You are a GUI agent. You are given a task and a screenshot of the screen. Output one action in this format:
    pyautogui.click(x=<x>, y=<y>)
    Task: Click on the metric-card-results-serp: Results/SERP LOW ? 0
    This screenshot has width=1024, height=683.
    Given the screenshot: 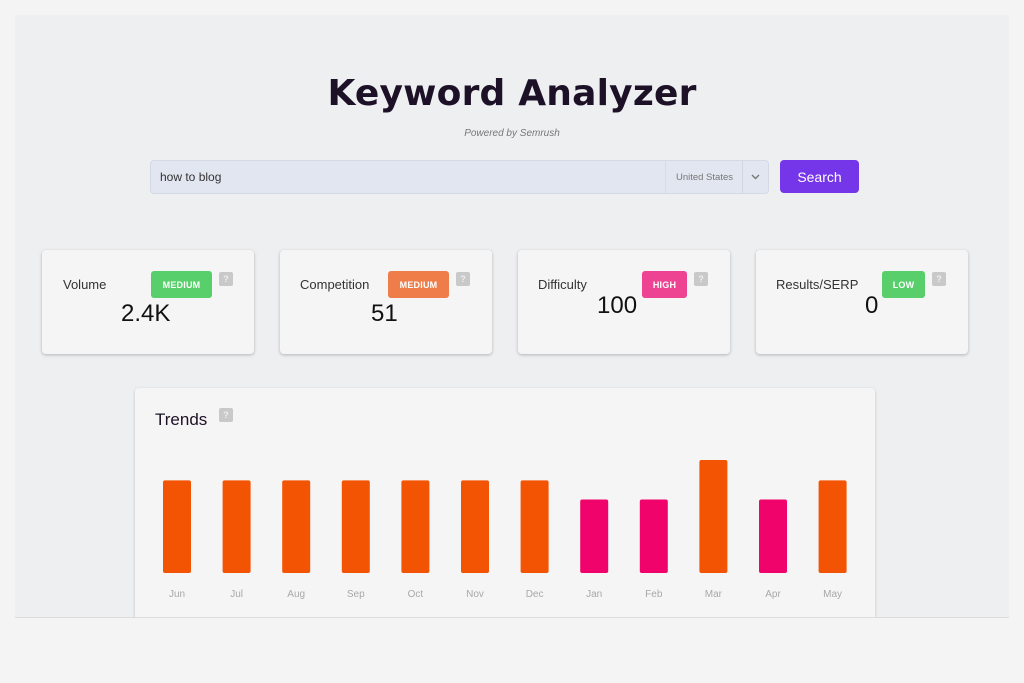 What is the action you would take?
    pyautogui.click(x=862, y=302)
    